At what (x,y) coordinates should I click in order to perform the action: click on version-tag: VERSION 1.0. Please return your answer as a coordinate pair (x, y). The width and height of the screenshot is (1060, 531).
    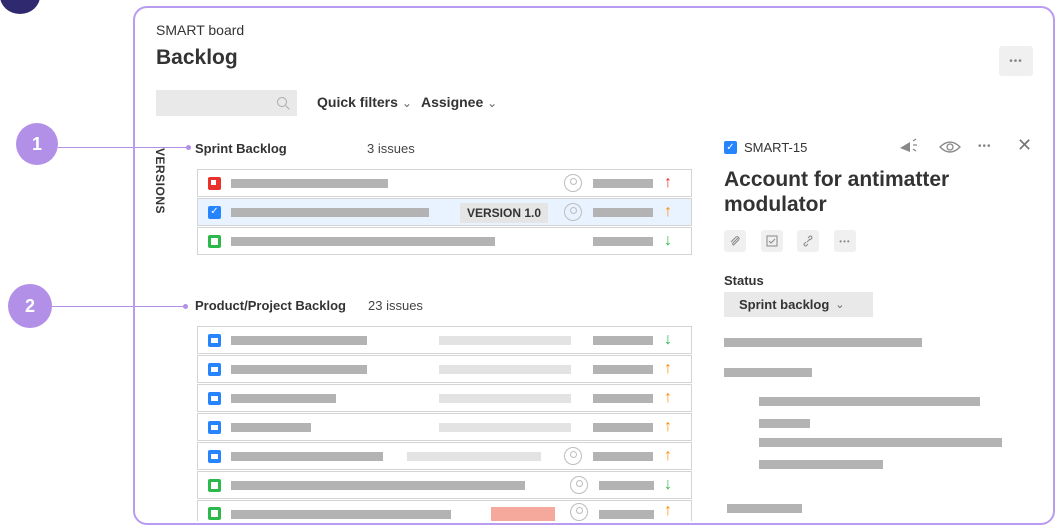
    Looking at the image, I should click on (504, 213).